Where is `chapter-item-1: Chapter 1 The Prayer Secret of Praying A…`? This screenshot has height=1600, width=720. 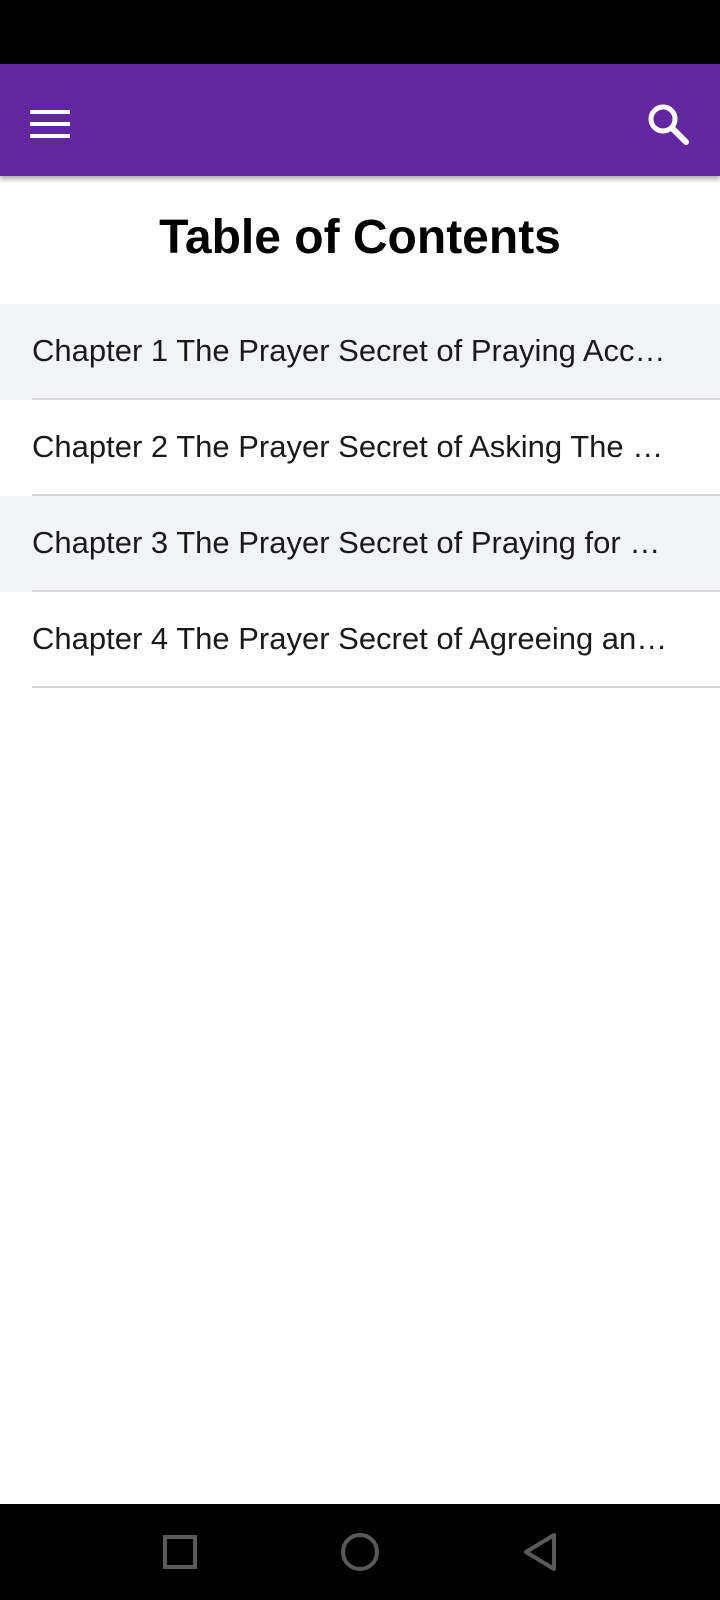
chapter-item-1: Chapter 1 The Prayer Secret of Praying A… is located at coordinates (360, 352).